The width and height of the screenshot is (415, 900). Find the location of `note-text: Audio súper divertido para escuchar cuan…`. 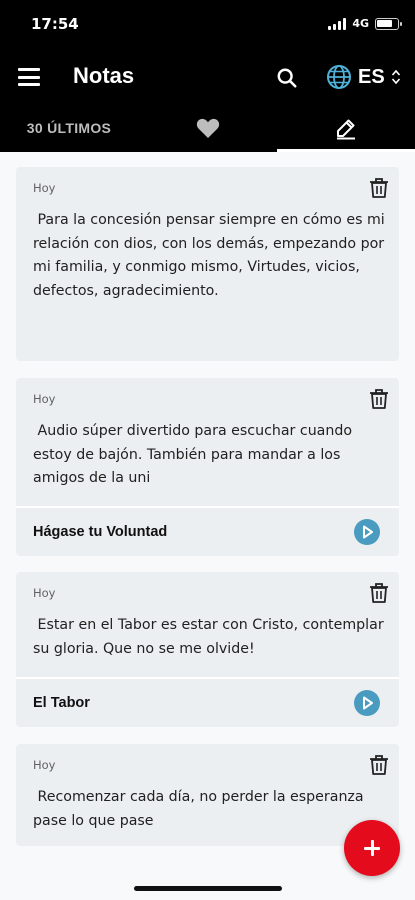

note-text: Audio súper divertido para escuchar cuan… is located at coordinates (195, 454).